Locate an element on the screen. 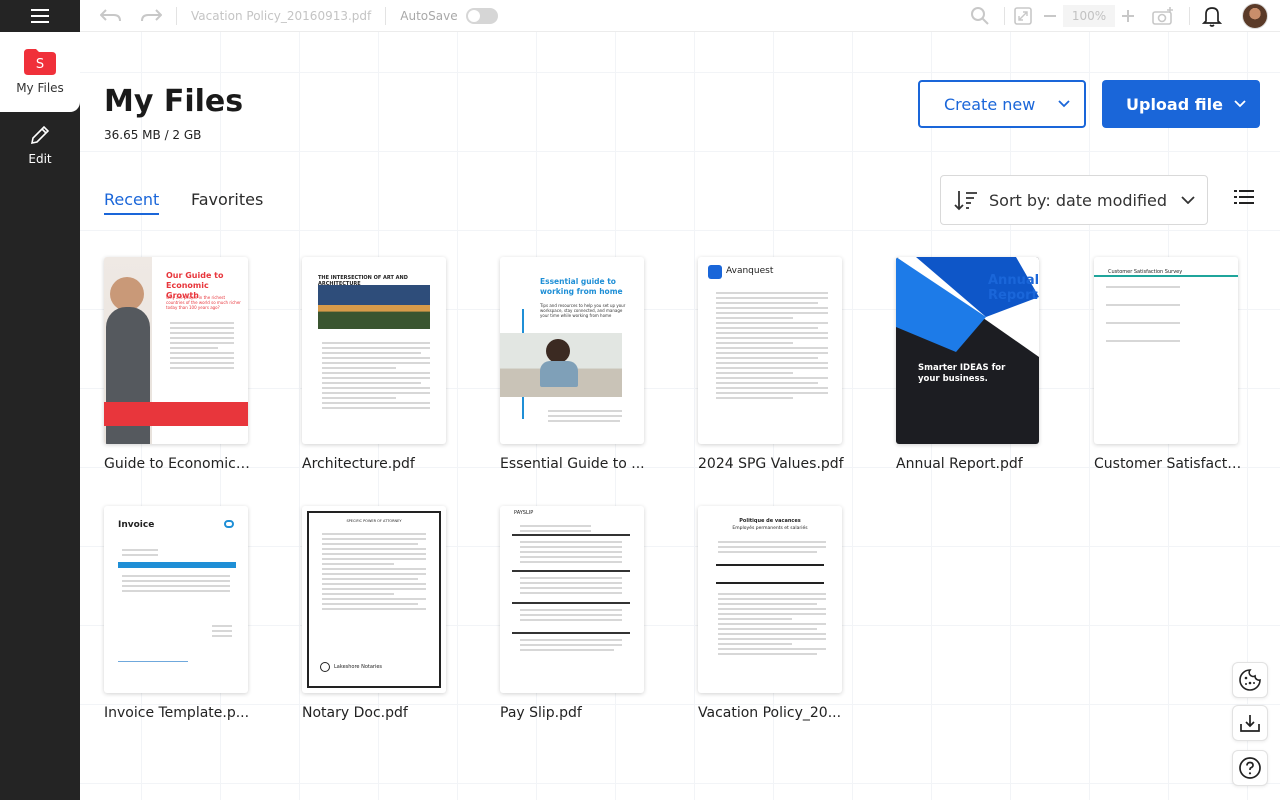 The image size is (1280, 800). snapshot-icon is located at coordinates (1163, 16).